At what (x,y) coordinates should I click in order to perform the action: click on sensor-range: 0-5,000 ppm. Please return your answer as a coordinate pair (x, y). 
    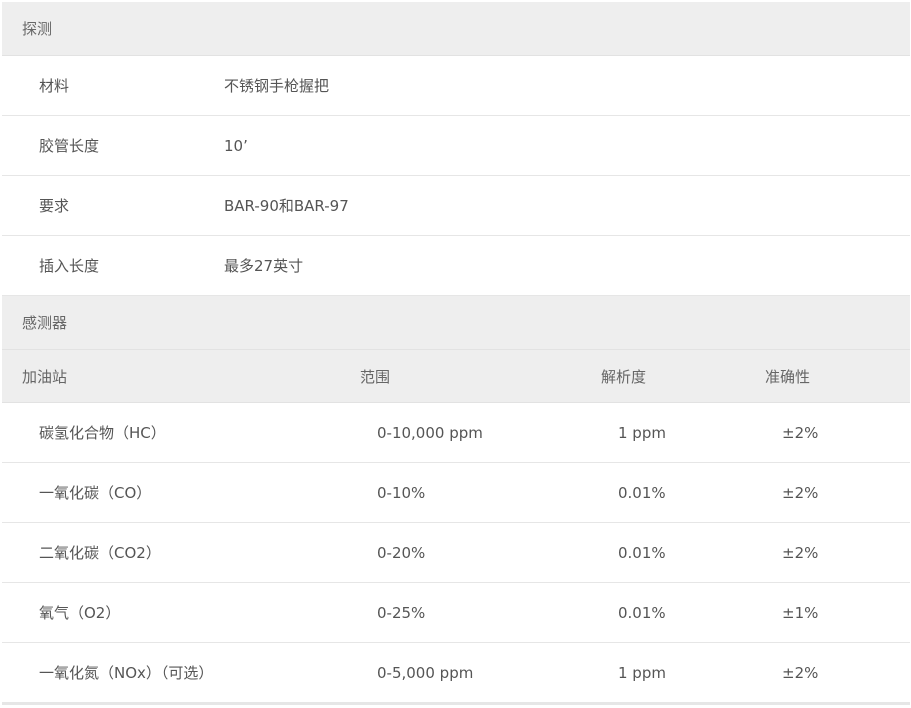
    Looking at the image, I should click on (480, 673).